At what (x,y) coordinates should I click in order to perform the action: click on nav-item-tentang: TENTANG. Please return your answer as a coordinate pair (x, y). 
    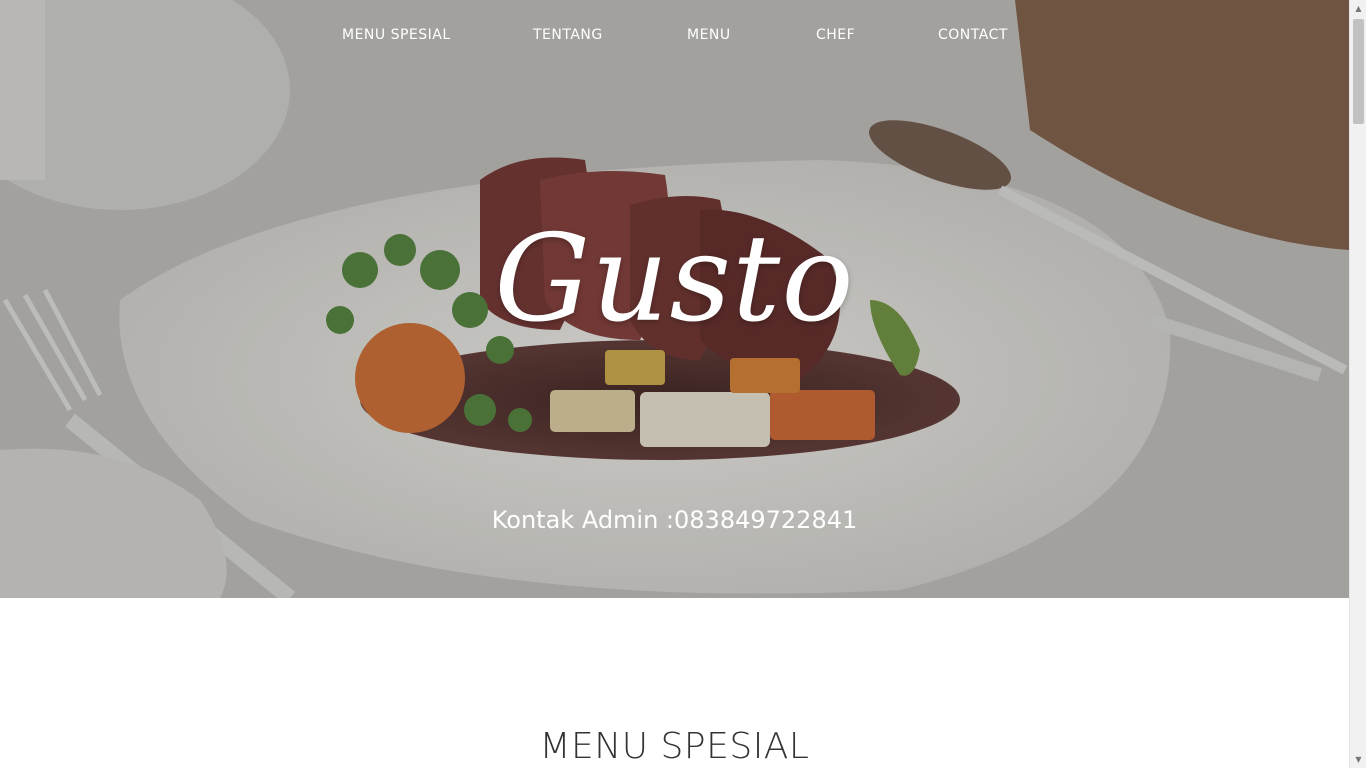
    Looking at the image, I should click on (568, 35).